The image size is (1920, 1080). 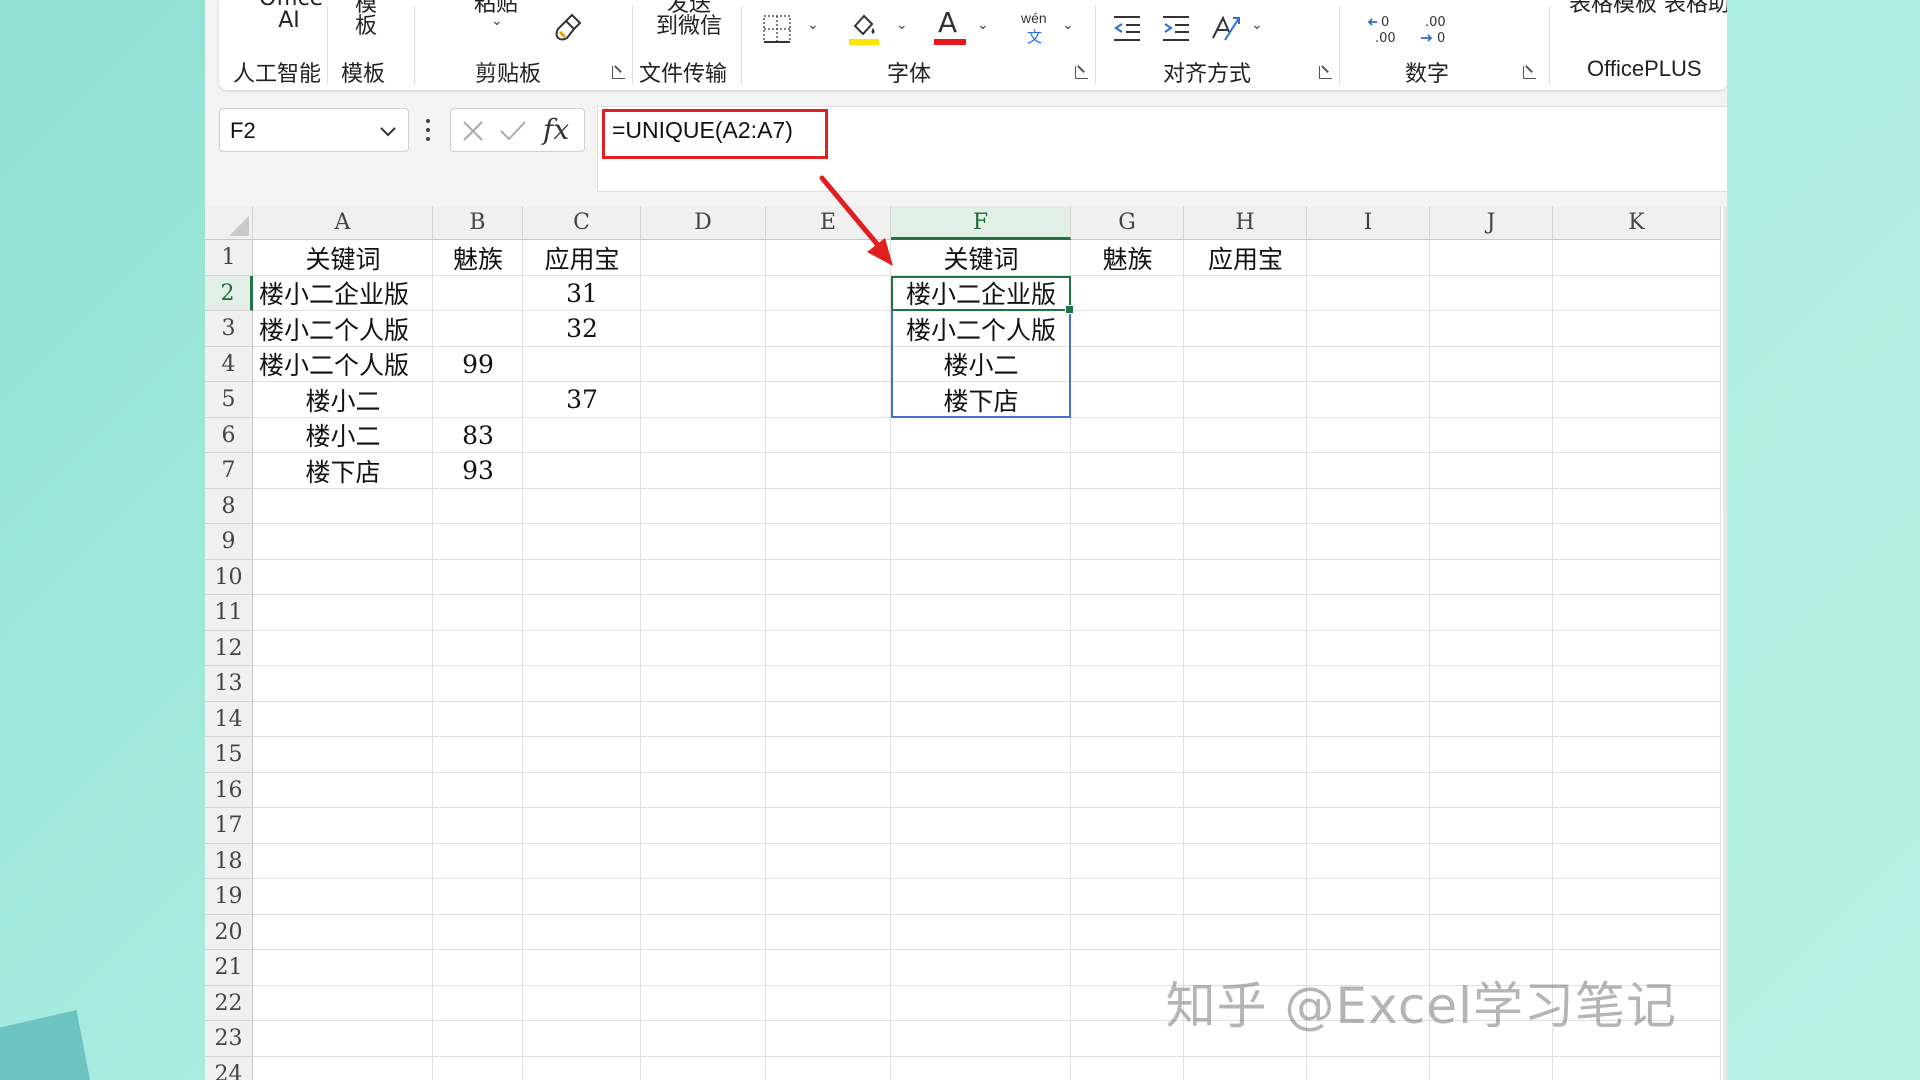 I want to click on insert-function-button: fx, so click(x=556, y=129).